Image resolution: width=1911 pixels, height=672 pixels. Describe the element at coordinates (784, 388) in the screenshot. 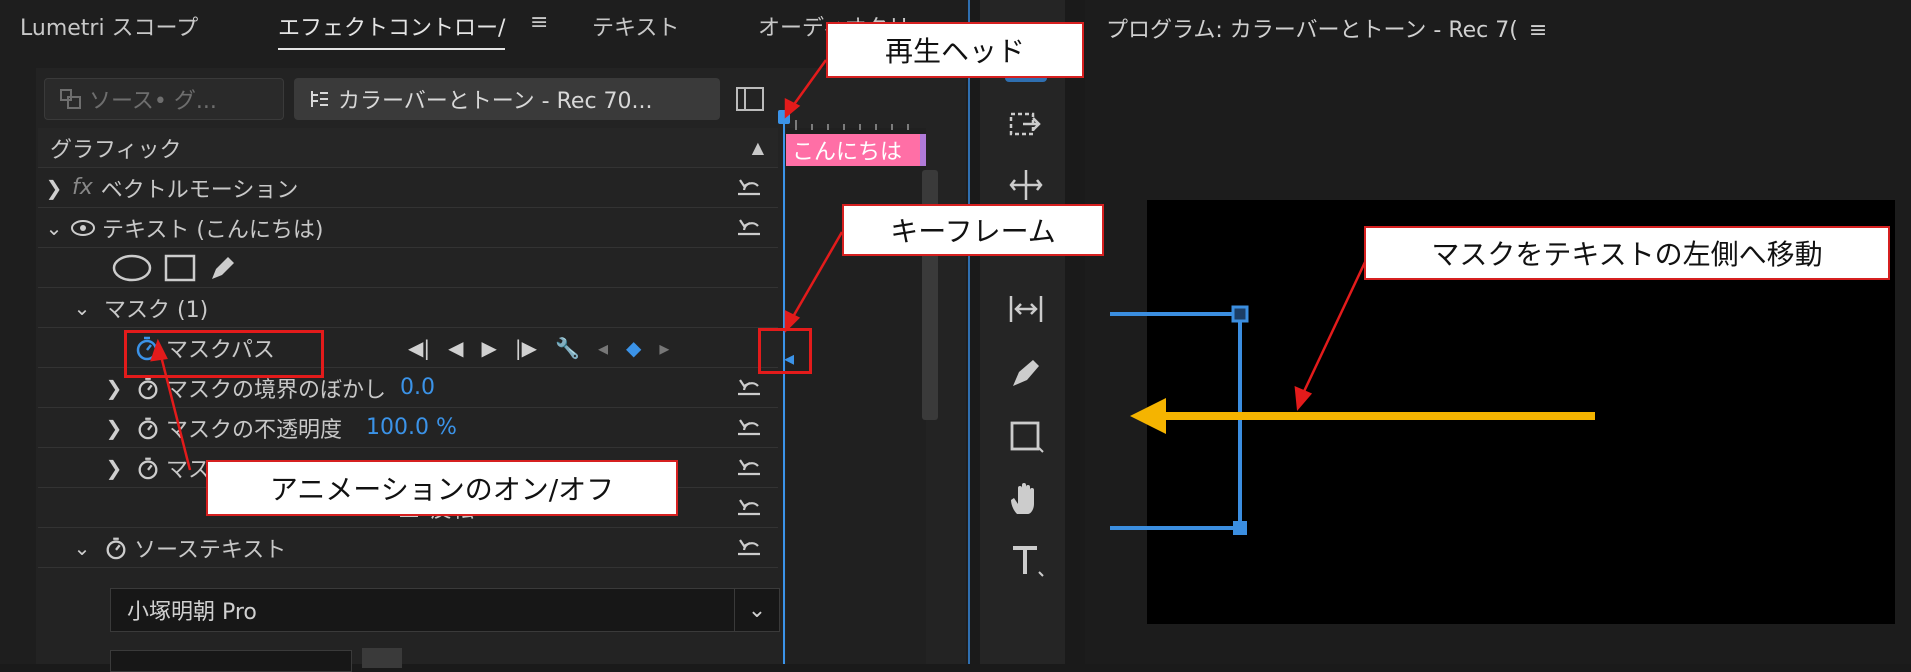

I see `playhead-line` at that location.